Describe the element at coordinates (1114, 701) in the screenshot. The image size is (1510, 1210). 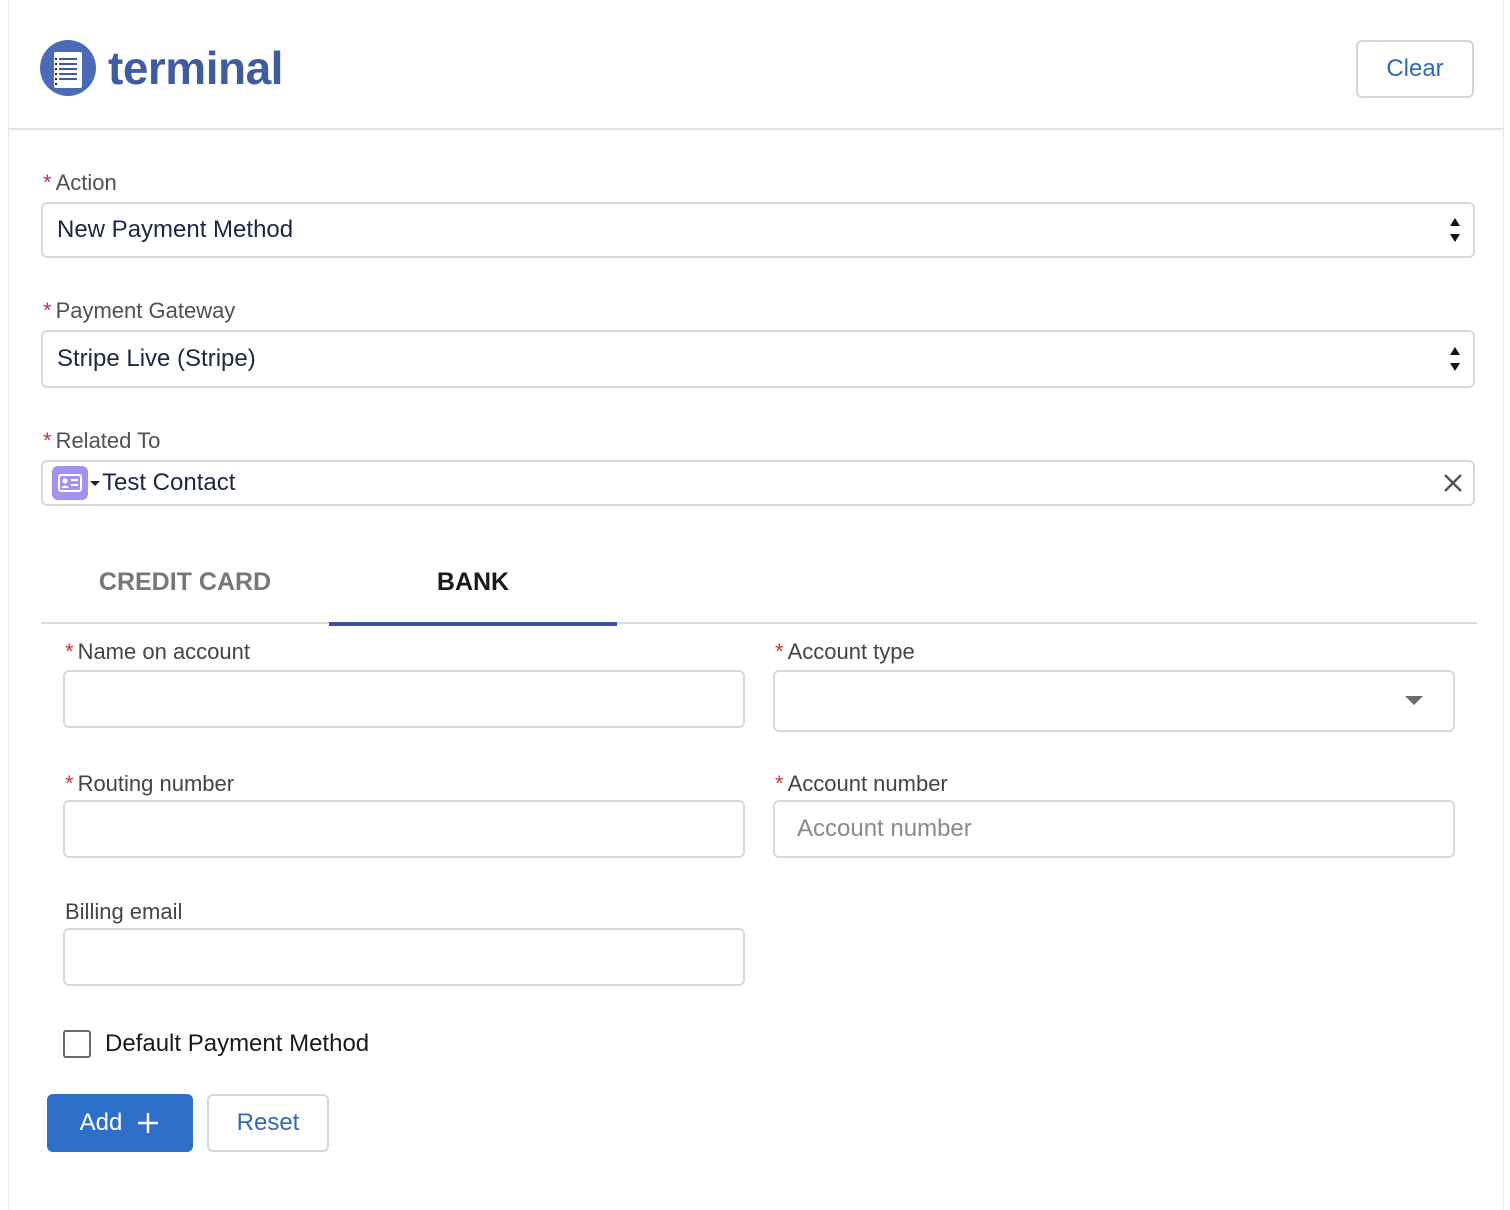
I see `account-type-dropdown` at that location.